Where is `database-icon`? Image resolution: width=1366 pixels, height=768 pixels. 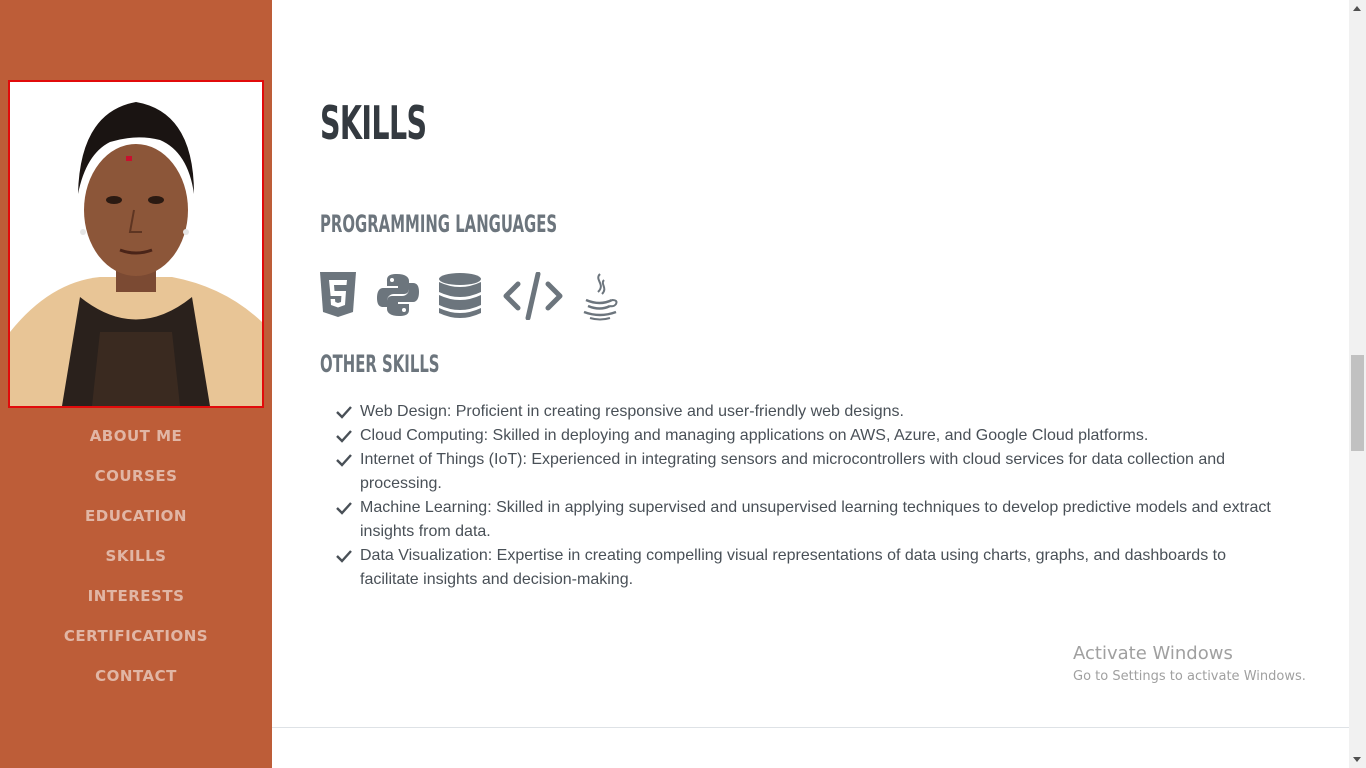
database-icon is located at coordinates (460, 296).